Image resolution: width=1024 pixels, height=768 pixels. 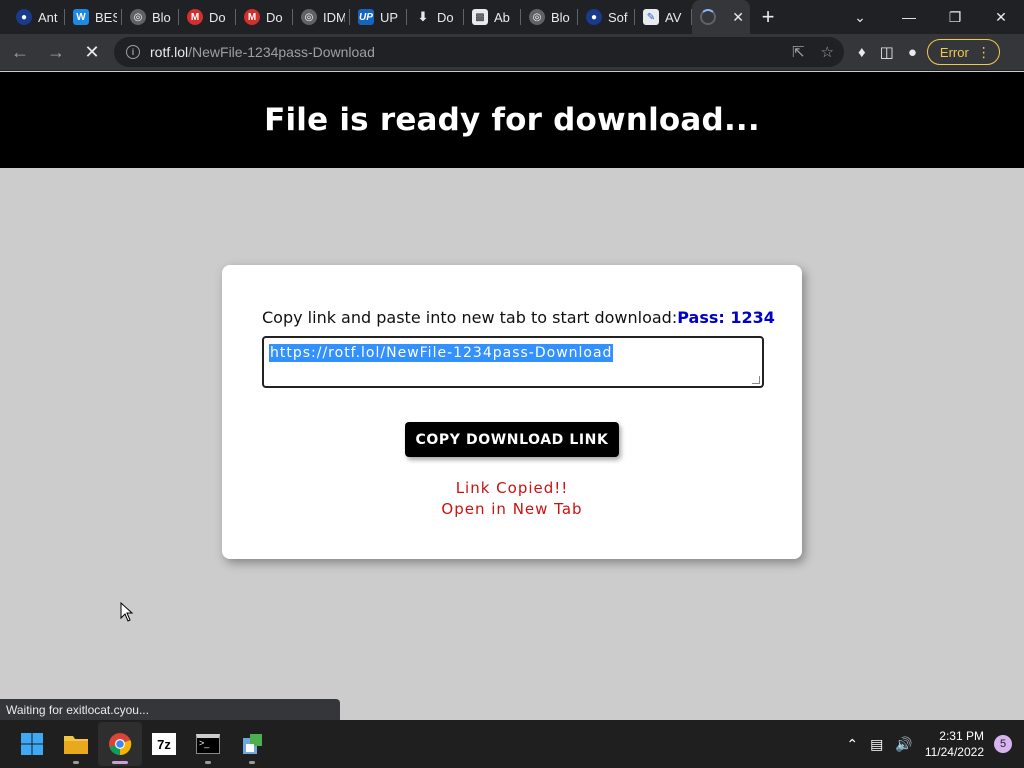 I want to click on clock: 2:31 PM 11/24/2022, so click(x=954, y=744).